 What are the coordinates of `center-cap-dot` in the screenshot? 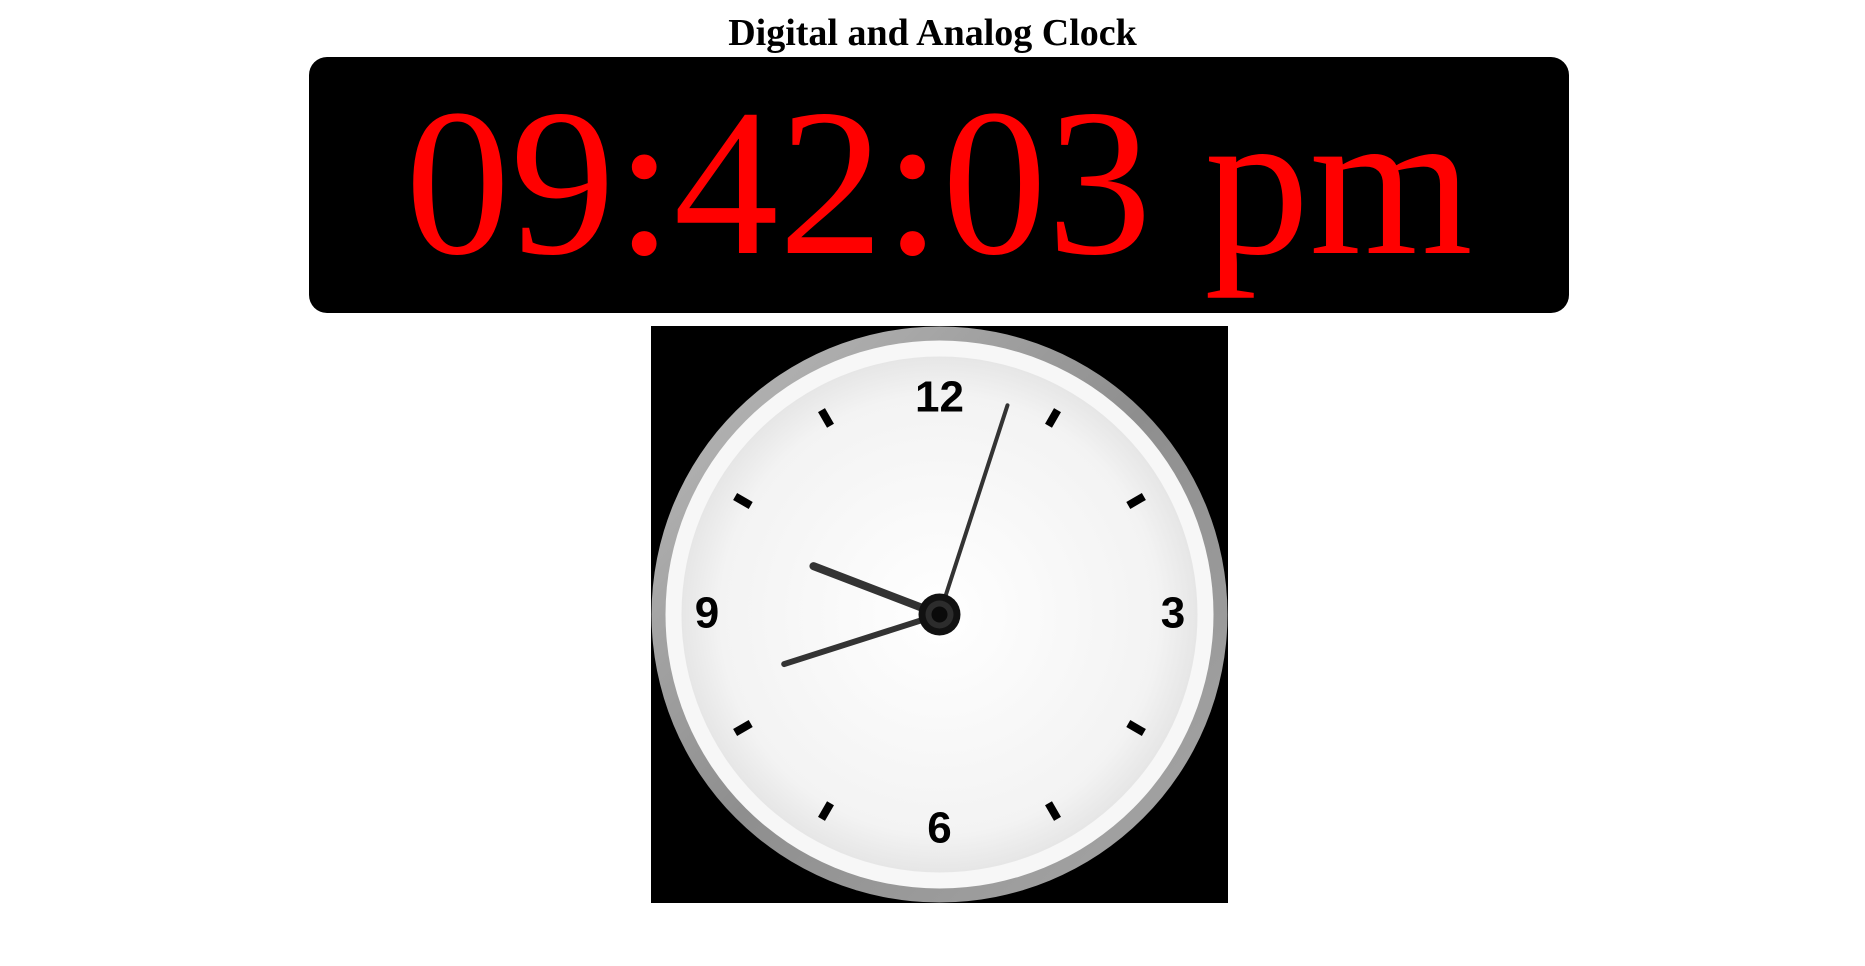 It's located at (939, 614).